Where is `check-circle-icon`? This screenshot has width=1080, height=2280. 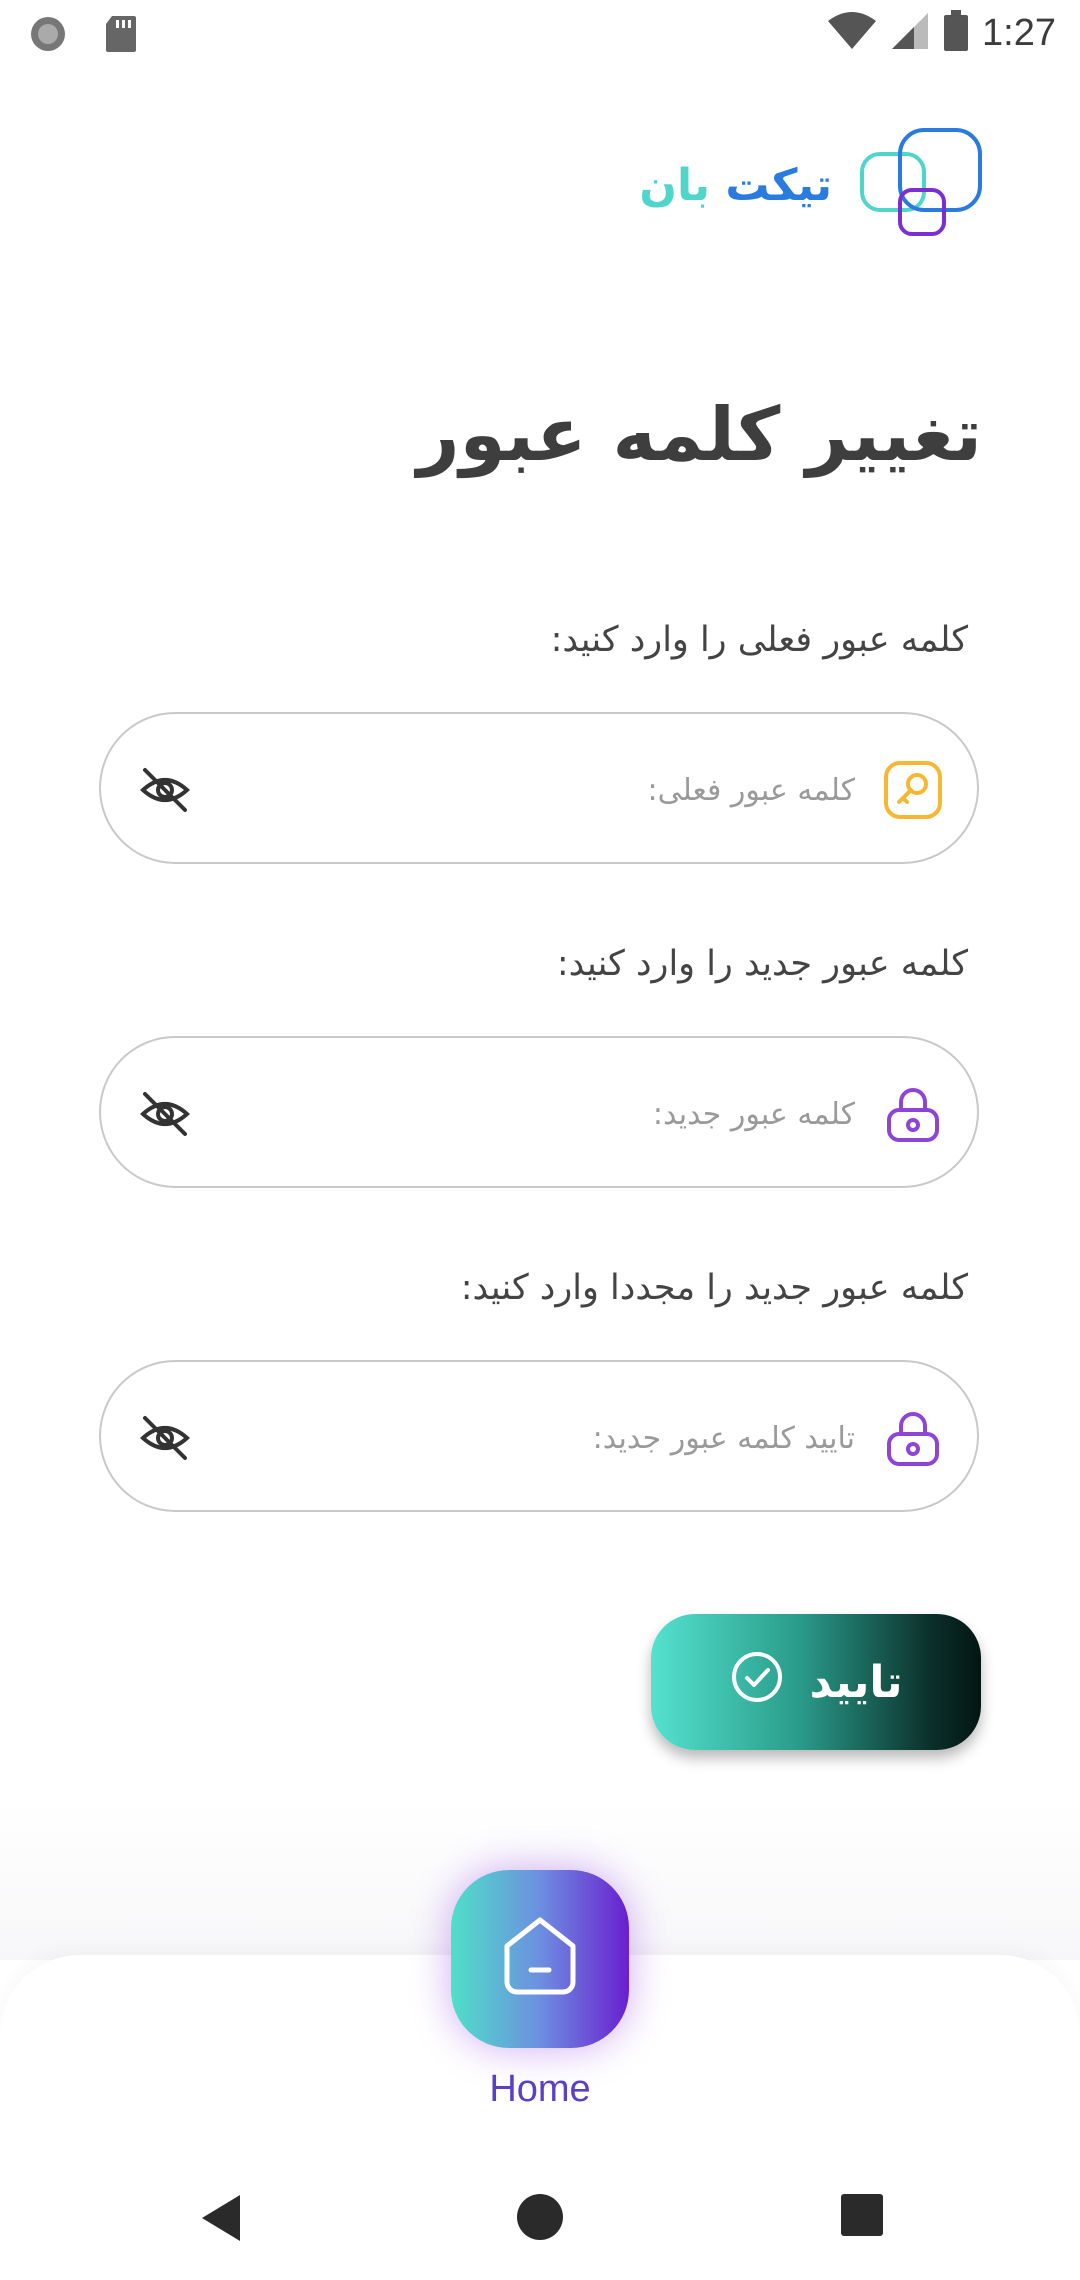
check-circle-icon is located at coordinates (757, 1682).